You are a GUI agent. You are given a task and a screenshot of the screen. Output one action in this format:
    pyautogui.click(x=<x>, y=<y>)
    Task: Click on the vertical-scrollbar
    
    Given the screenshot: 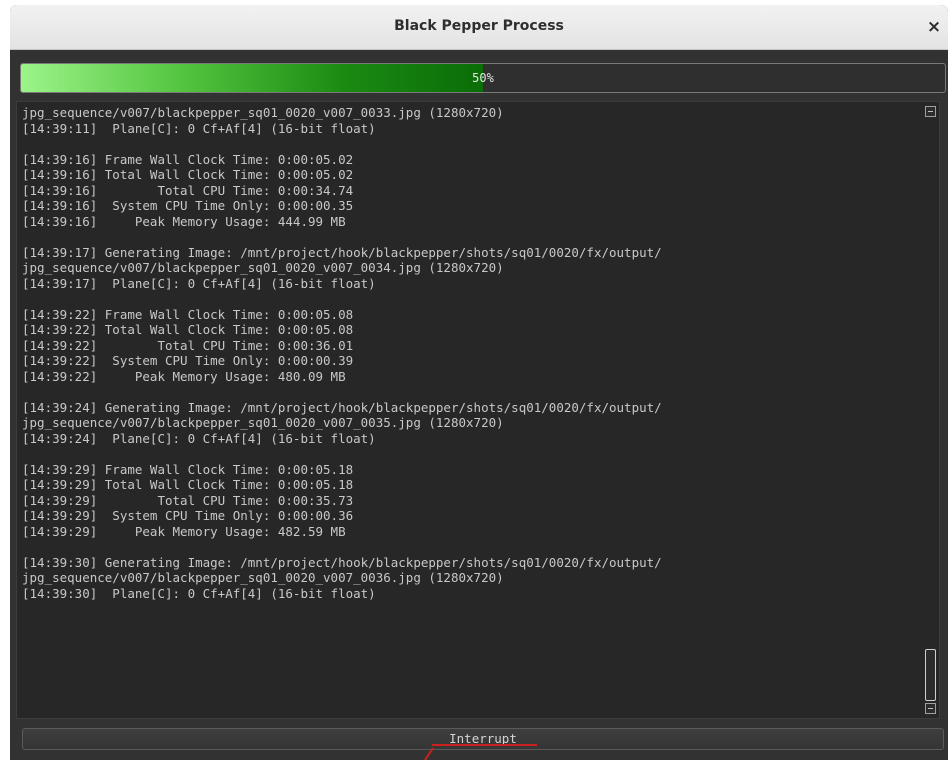 What is the action you would take?
    pyautogui.click(x=931, y=410)
    